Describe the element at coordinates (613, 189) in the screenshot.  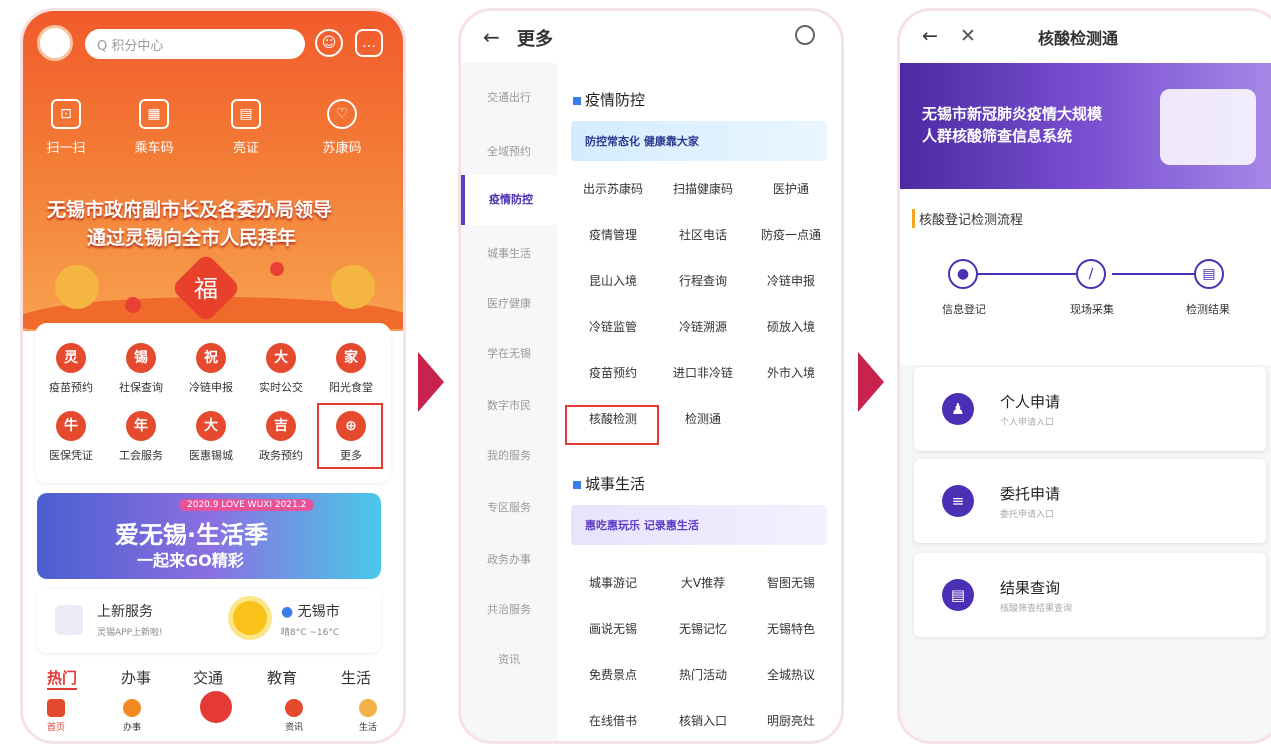
I see `service-cell: 出示苏康码` at that location.